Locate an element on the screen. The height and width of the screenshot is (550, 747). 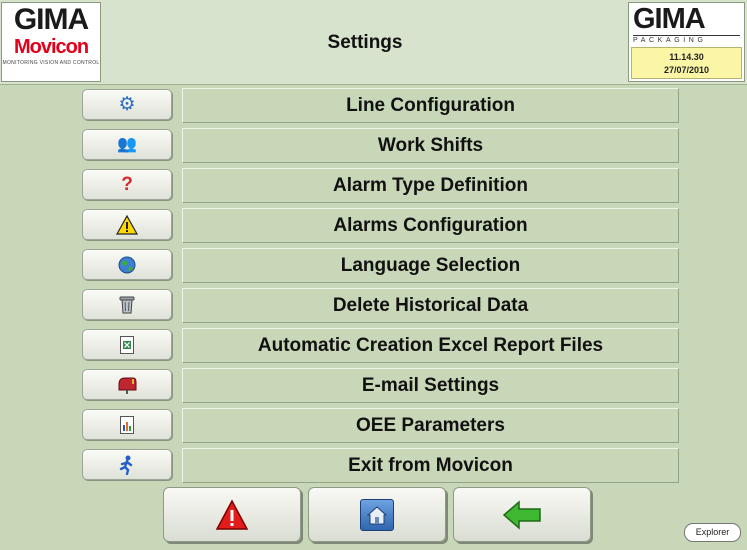
alarm-type-definition-button: Alarm Type Definition is located at coordinates (430, 185).